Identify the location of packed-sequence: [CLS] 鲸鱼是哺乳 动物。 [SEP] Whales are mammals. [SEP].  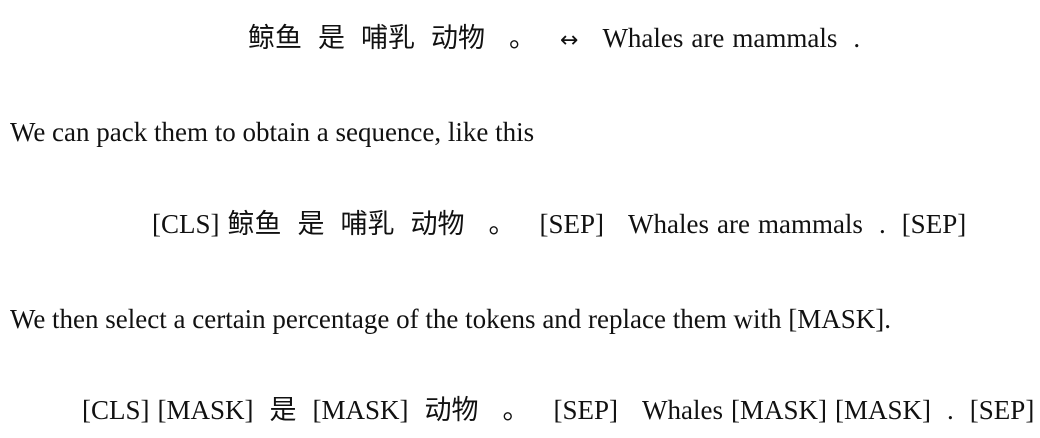
(559, 224).